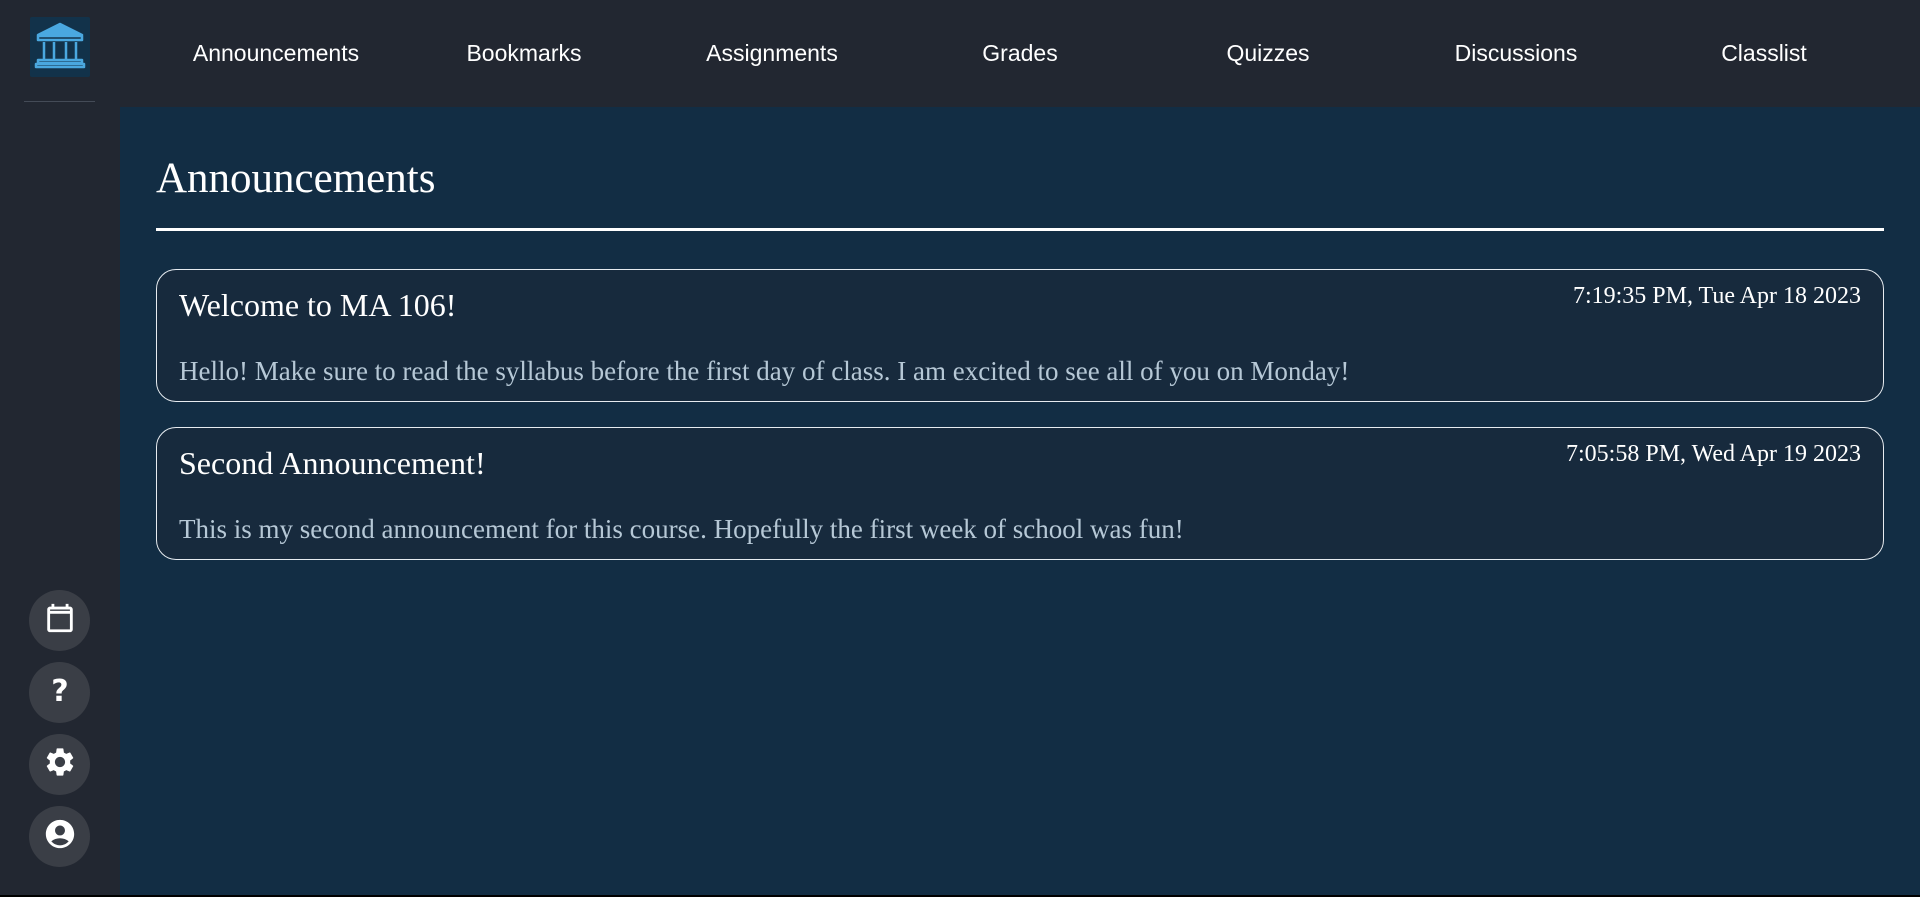 The width and height of the screenshot is (1920, 897). I want to click on help-button: ?, so click(59, 692).